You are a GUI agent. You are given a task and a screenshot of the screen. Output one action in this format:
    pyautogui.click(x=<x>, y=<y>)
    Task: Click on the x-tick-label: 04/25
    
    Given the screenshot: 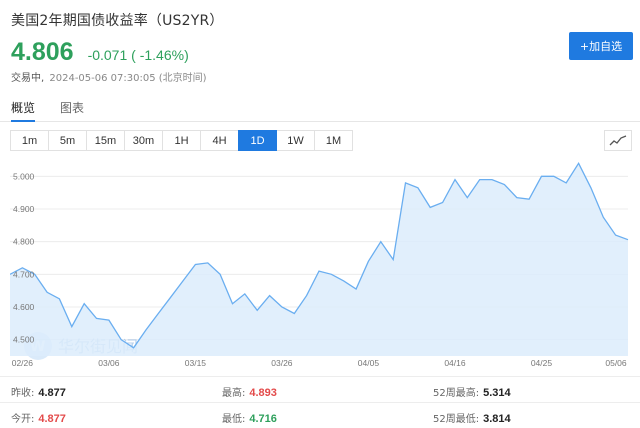 What is the action you would take?
    pyautogui.click(x=542, y=363)
    